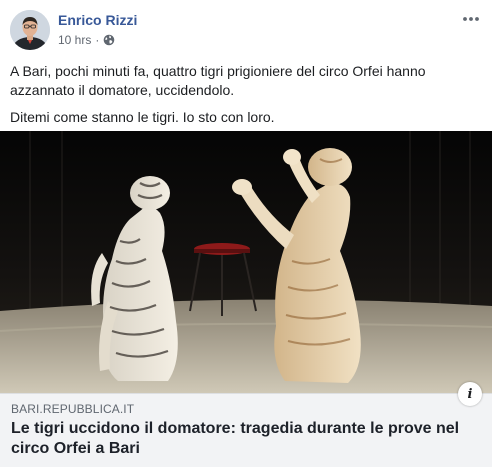 The width and height of the screenshot is (492, 467). I want to click on avatar-photo, so click(30, 30).